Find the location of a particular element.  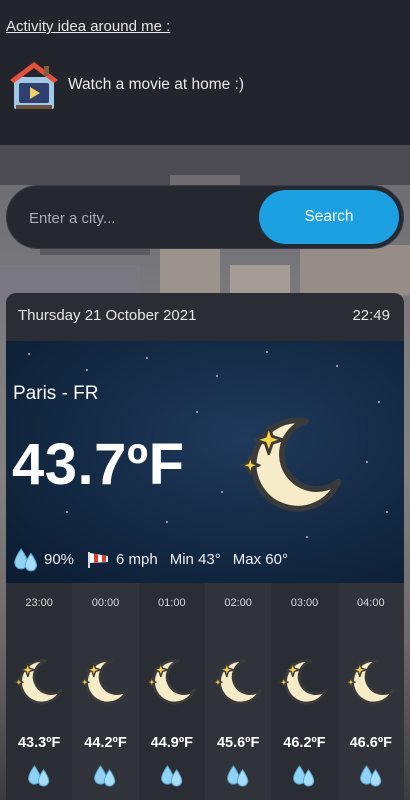

hourly-item: 00:00 44.2ºF is located at coordinates (105, 691).